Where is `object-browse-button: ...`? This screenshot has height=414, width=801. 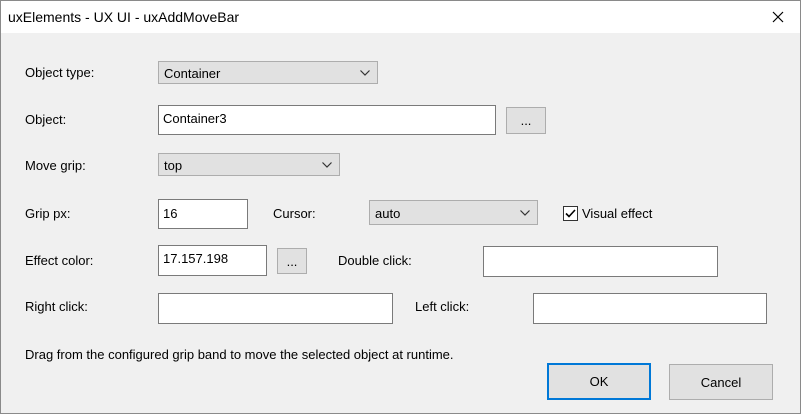
object-browse-button: ... is located at coordinates (526, 120).